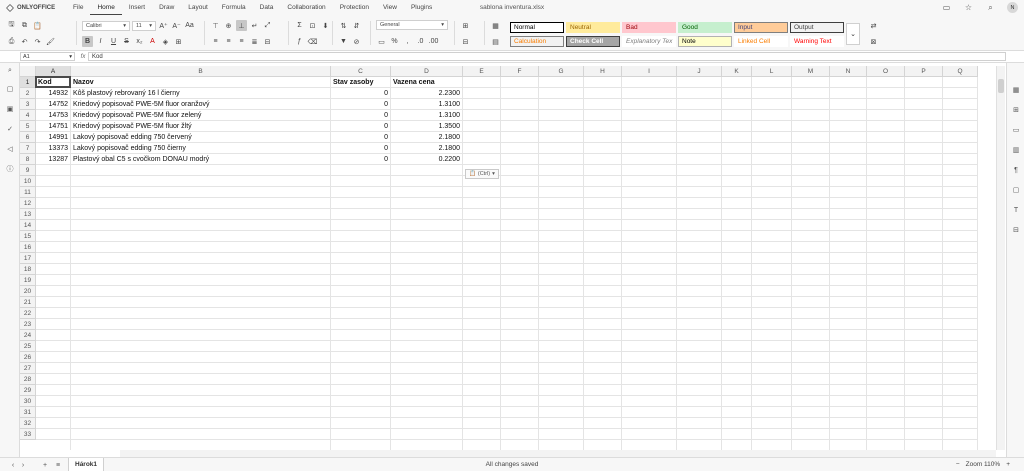 This screenshot has height=471, width=1024. I want to click on row-header-17: 17, so click(28, 258).